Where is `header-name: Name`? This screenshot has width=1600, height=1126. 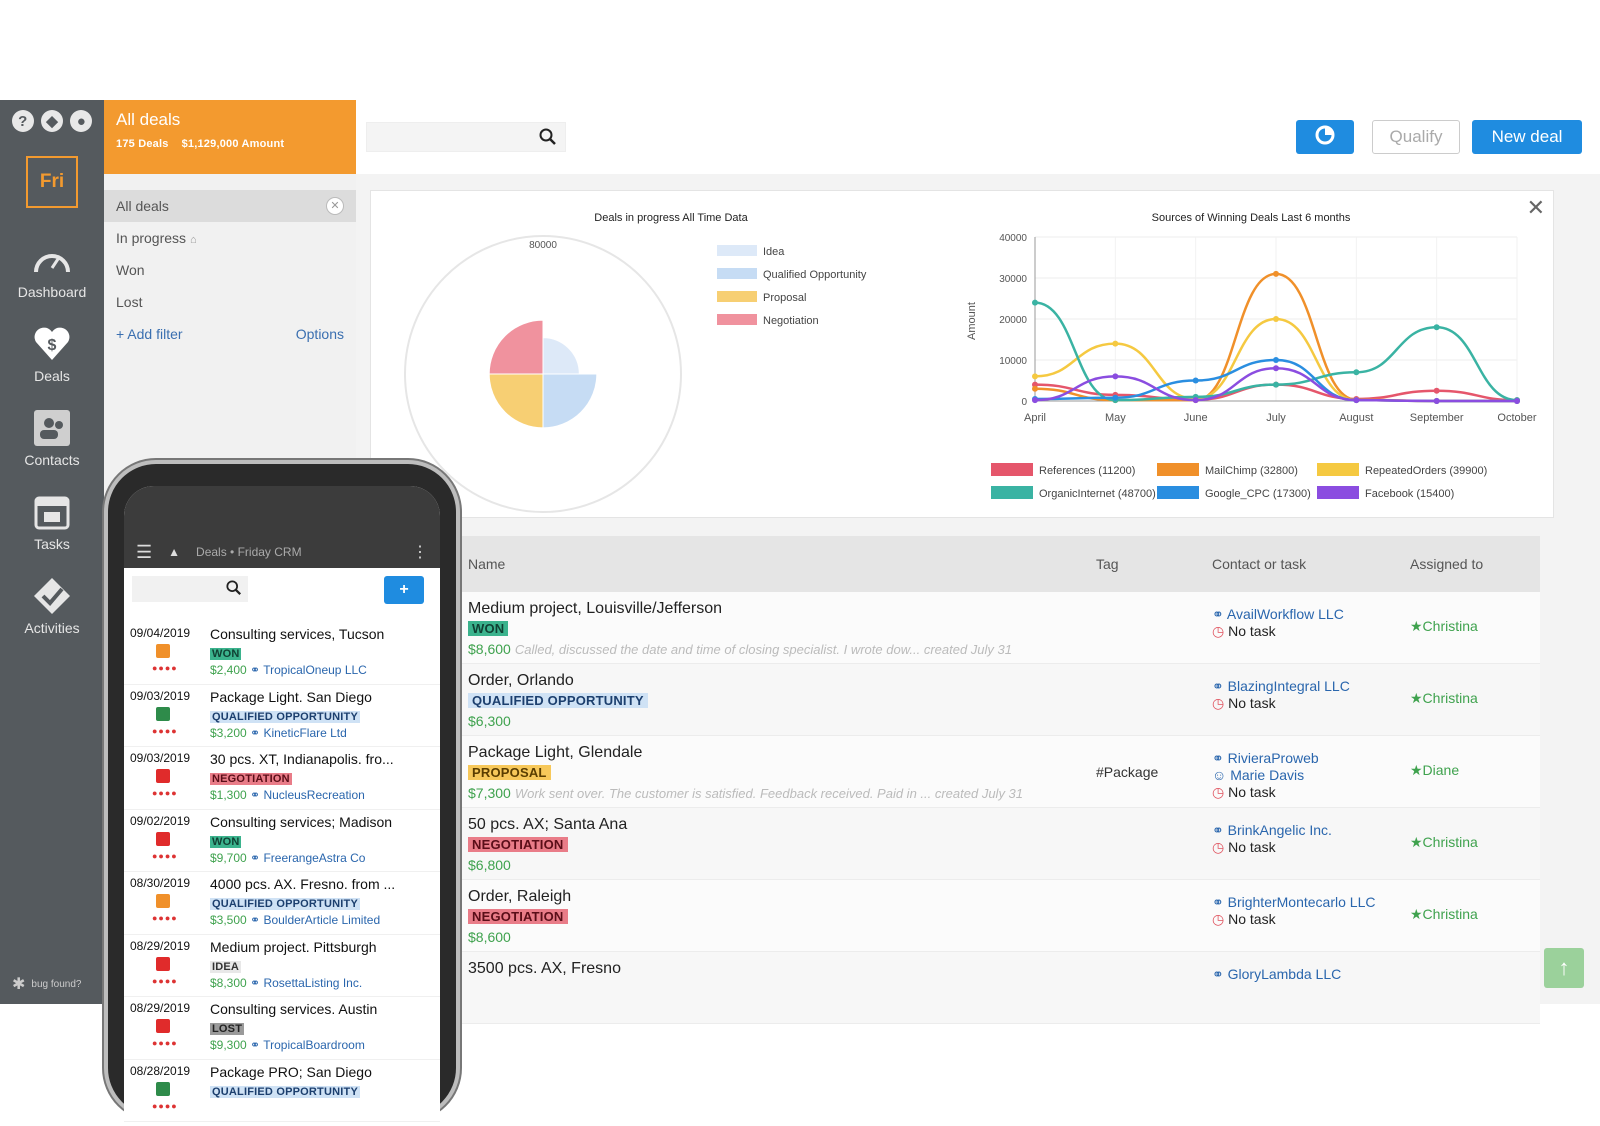 header-name: Name is located at coordinates (486, 564).